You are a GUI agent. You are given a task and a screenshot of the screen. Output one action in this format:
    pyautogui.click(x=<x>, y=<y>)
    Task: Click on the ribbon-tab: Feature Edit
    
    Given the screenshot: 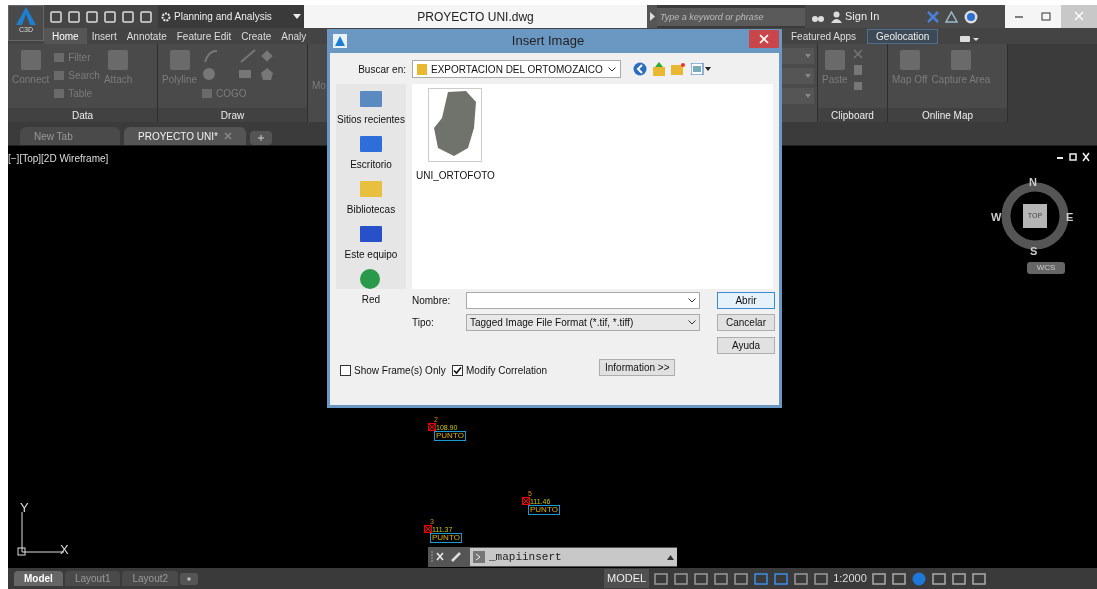 What is the action you would take?
    pyautogui.click(x=204, y=36)
    